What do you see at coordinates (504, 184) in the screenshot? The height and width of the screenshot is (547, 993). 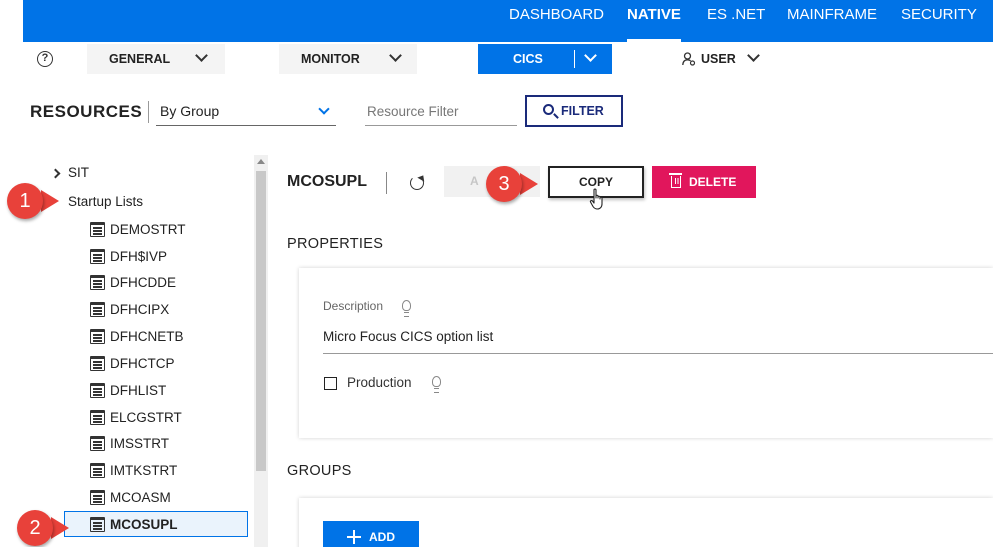 I see `callout-number: 3` at bounding box center [504, 184].